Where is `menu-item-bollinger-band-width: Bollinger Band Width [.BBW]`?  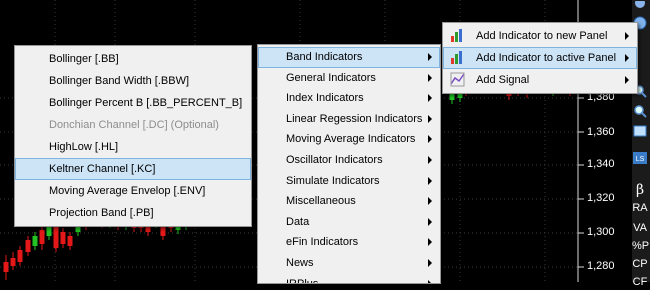
menu-item-bollinger-band-width: Bollinger Band Width [.BBW] is located at coordinates (133, 81).